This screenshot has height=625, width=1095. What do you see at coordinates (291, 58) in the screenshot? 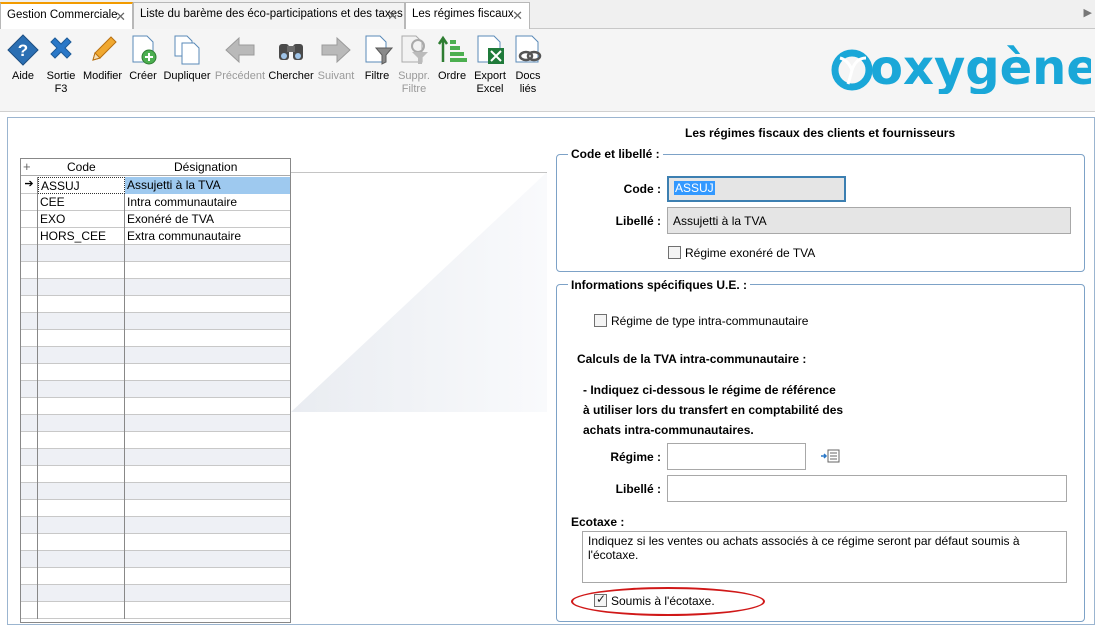
I see `chercher-button: Chercher` at bounding box center [291, 58].